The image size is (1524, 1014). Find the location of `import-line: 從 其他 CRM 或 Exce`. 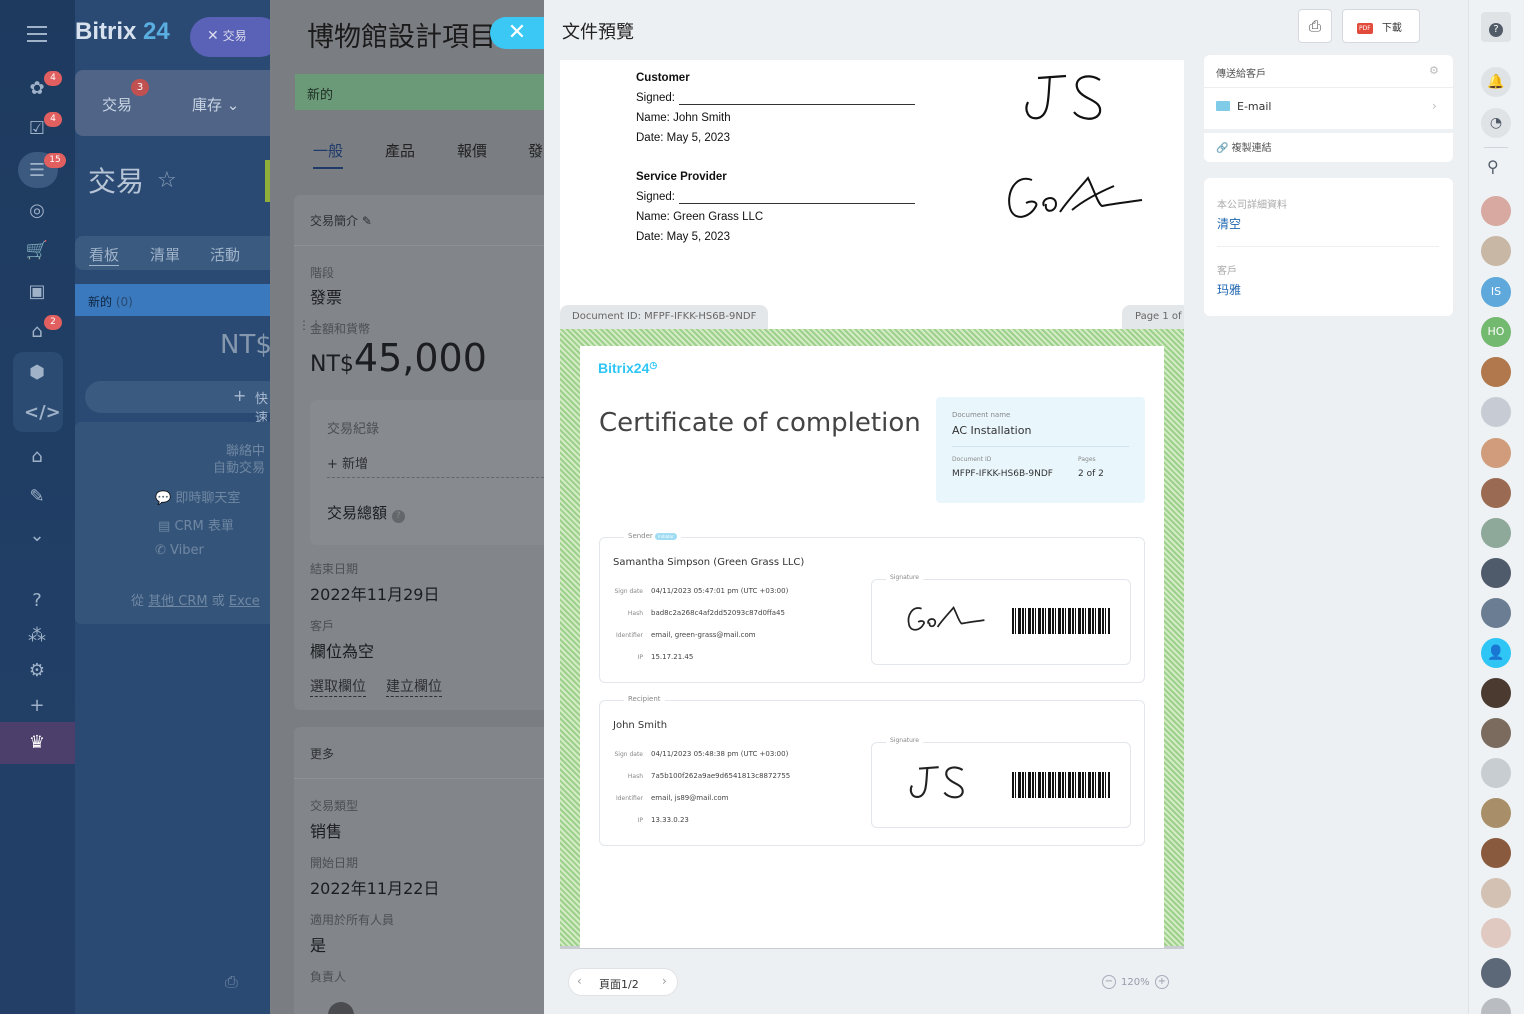

import-line: 從 其他 CRM 或 Exce is located at coordinates (195, 601).